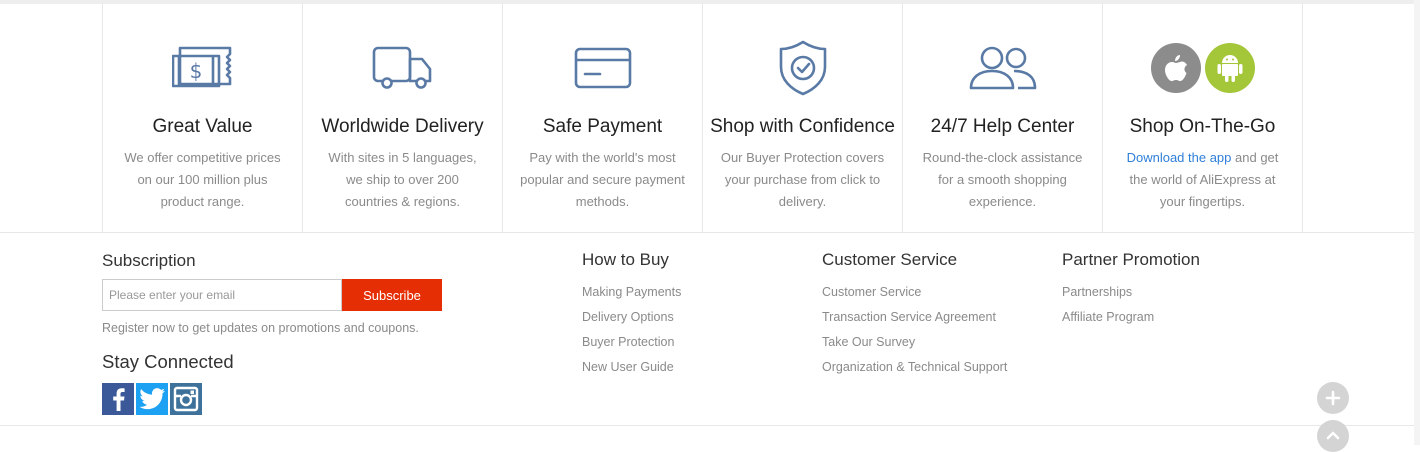  What do you see at coordinates (631, 296) in the screenshot?
I see `footer-link: Making Payments` at bounding box center [631, 296].